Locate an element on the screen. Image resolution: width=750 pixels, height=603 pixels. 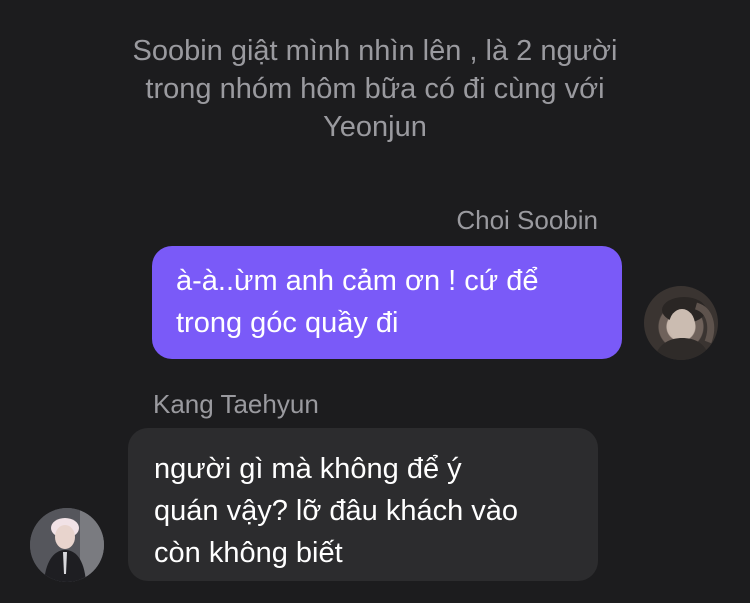
sender-name-kang-taehyun: Kang Taehyun is located at coordinates (236, 404).